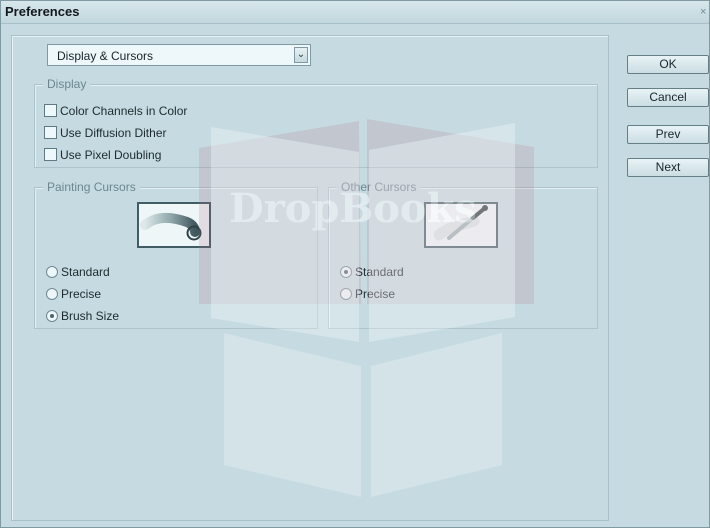 This screenshot has height=528, width=710. I want to click on other-cursor-preview, so click(461, 225).